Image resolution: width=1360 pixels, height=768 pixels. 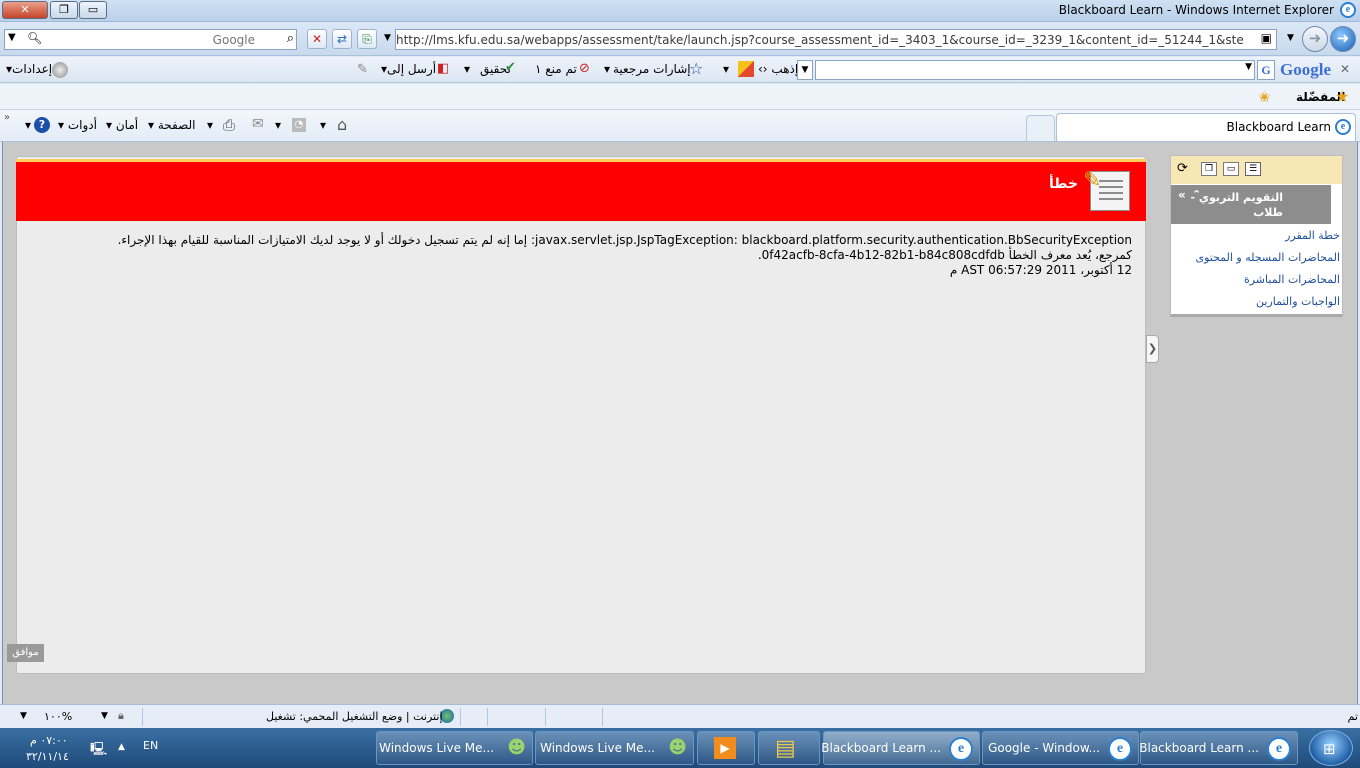 I want to click on pencil-icon: ✎, so click(x=362, y=69).